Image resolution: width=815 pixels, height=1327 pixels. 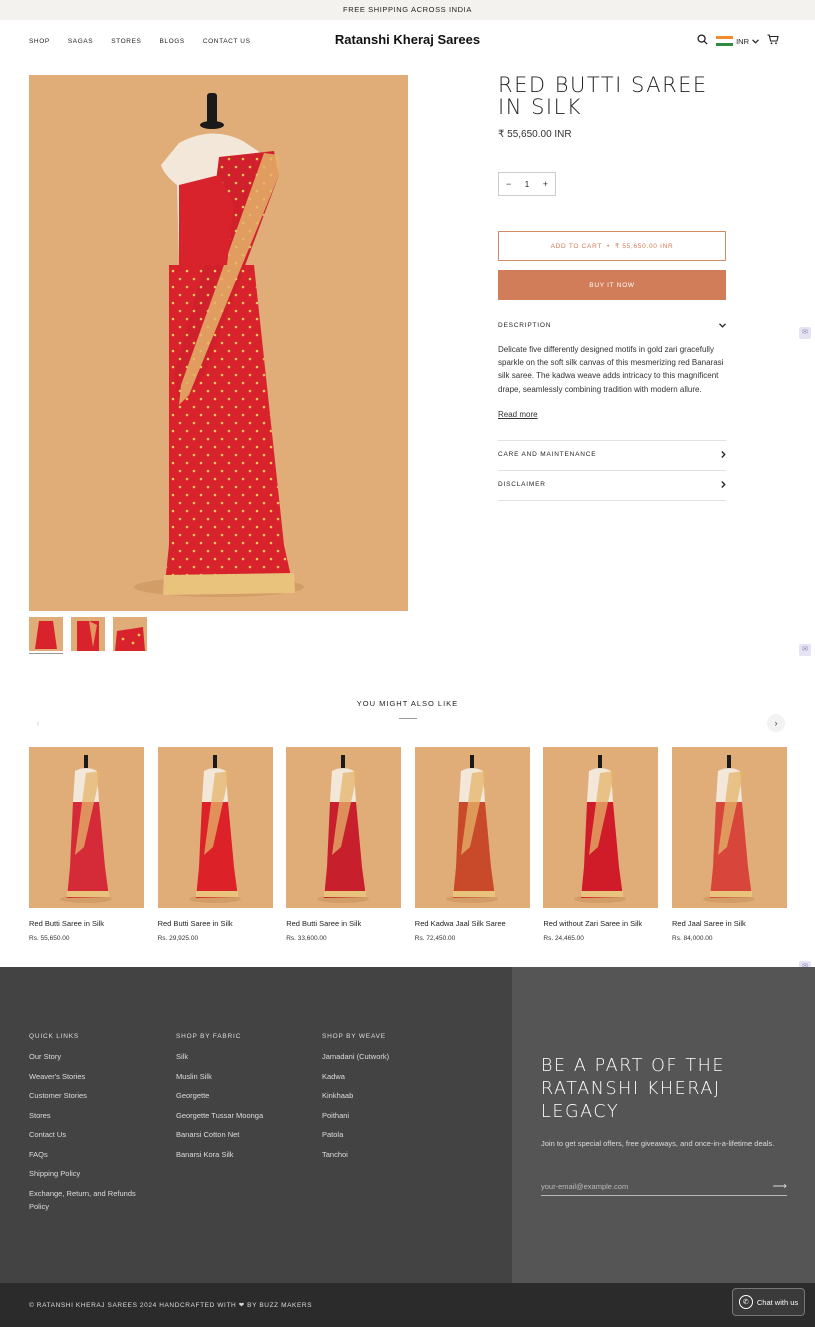 What do you see at coordinates (525, 325) in the screenshot?
I see `description-heading: DESCRIPTION` at bounding box center [525, 325].